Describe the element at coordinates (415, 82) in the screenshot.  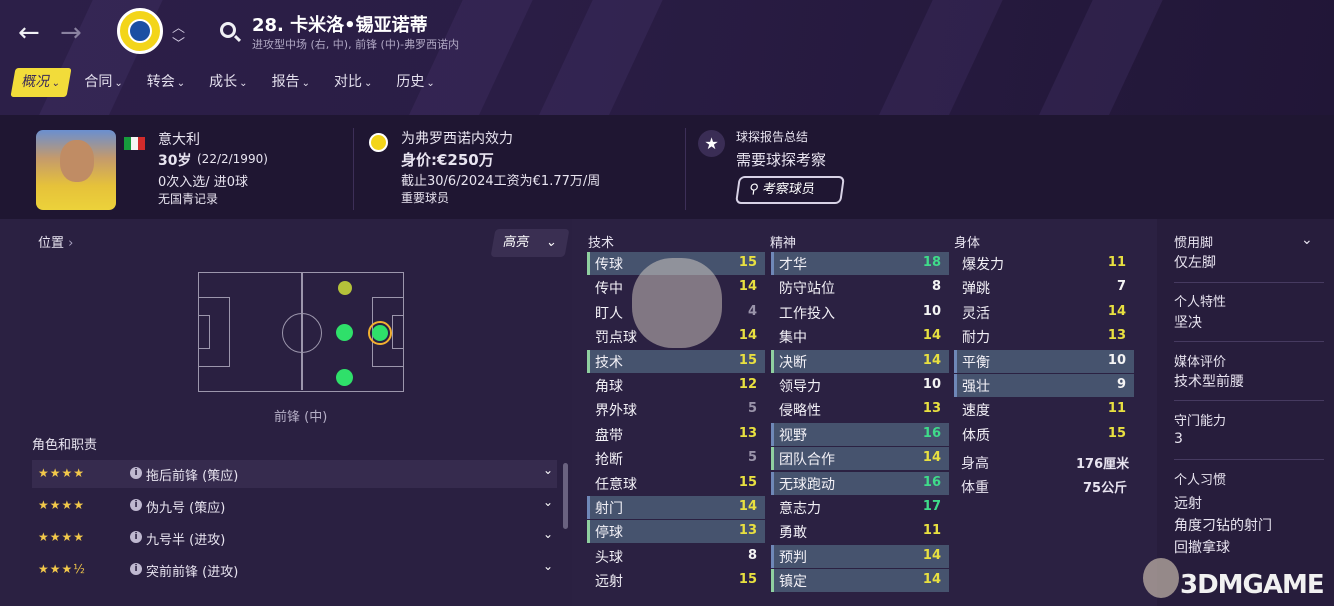
I see `tab-history: 历史 ⌄` at that location.